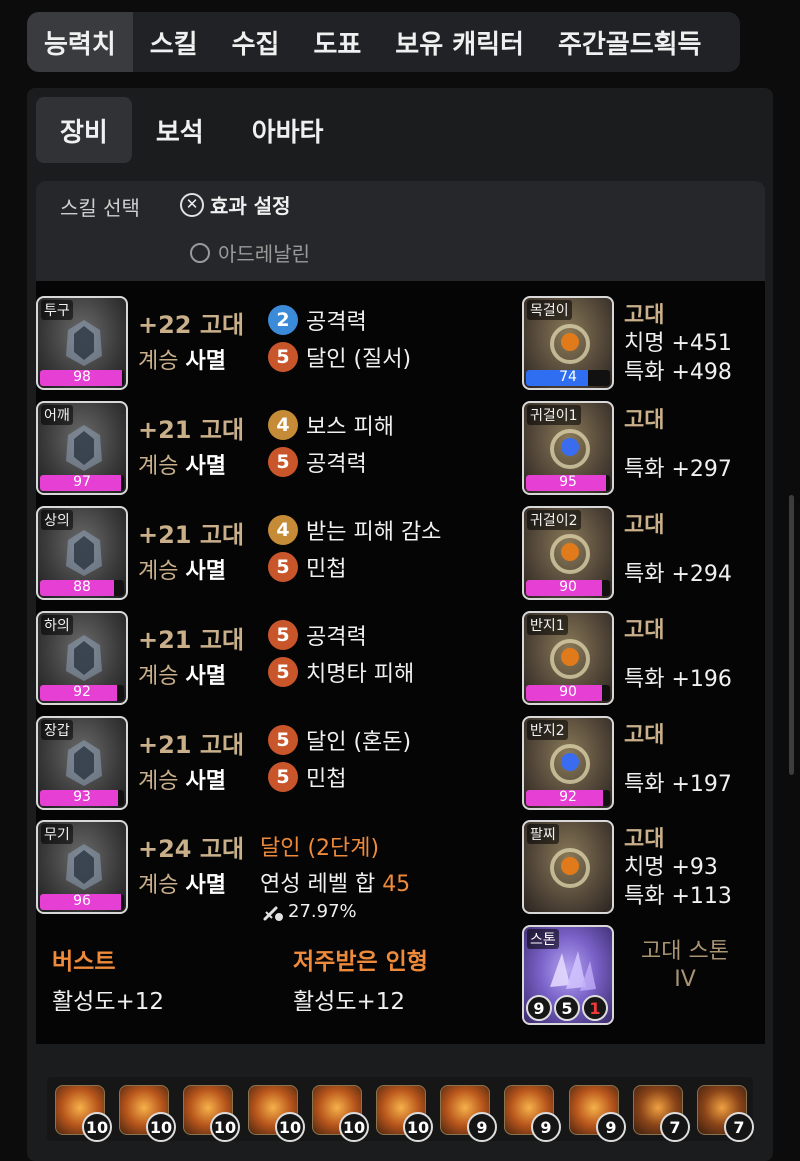 This screenshot has width=800, height=1161. I want to click on equipment-enhance-grade: +22 고대, so click(191, 325).